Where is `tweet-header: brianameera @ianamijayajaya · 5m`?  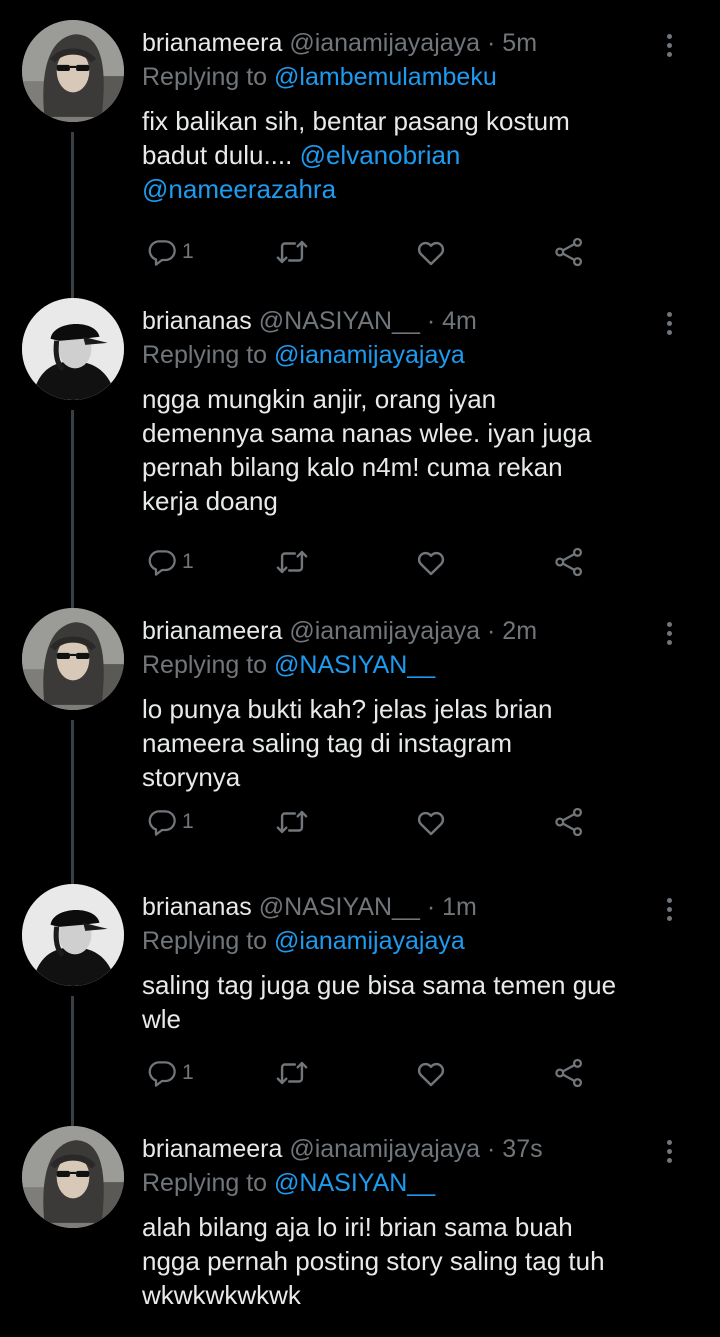
tweet-header: brianameera @ianamijayajaya · 5m is located at coordinates (421, 43).